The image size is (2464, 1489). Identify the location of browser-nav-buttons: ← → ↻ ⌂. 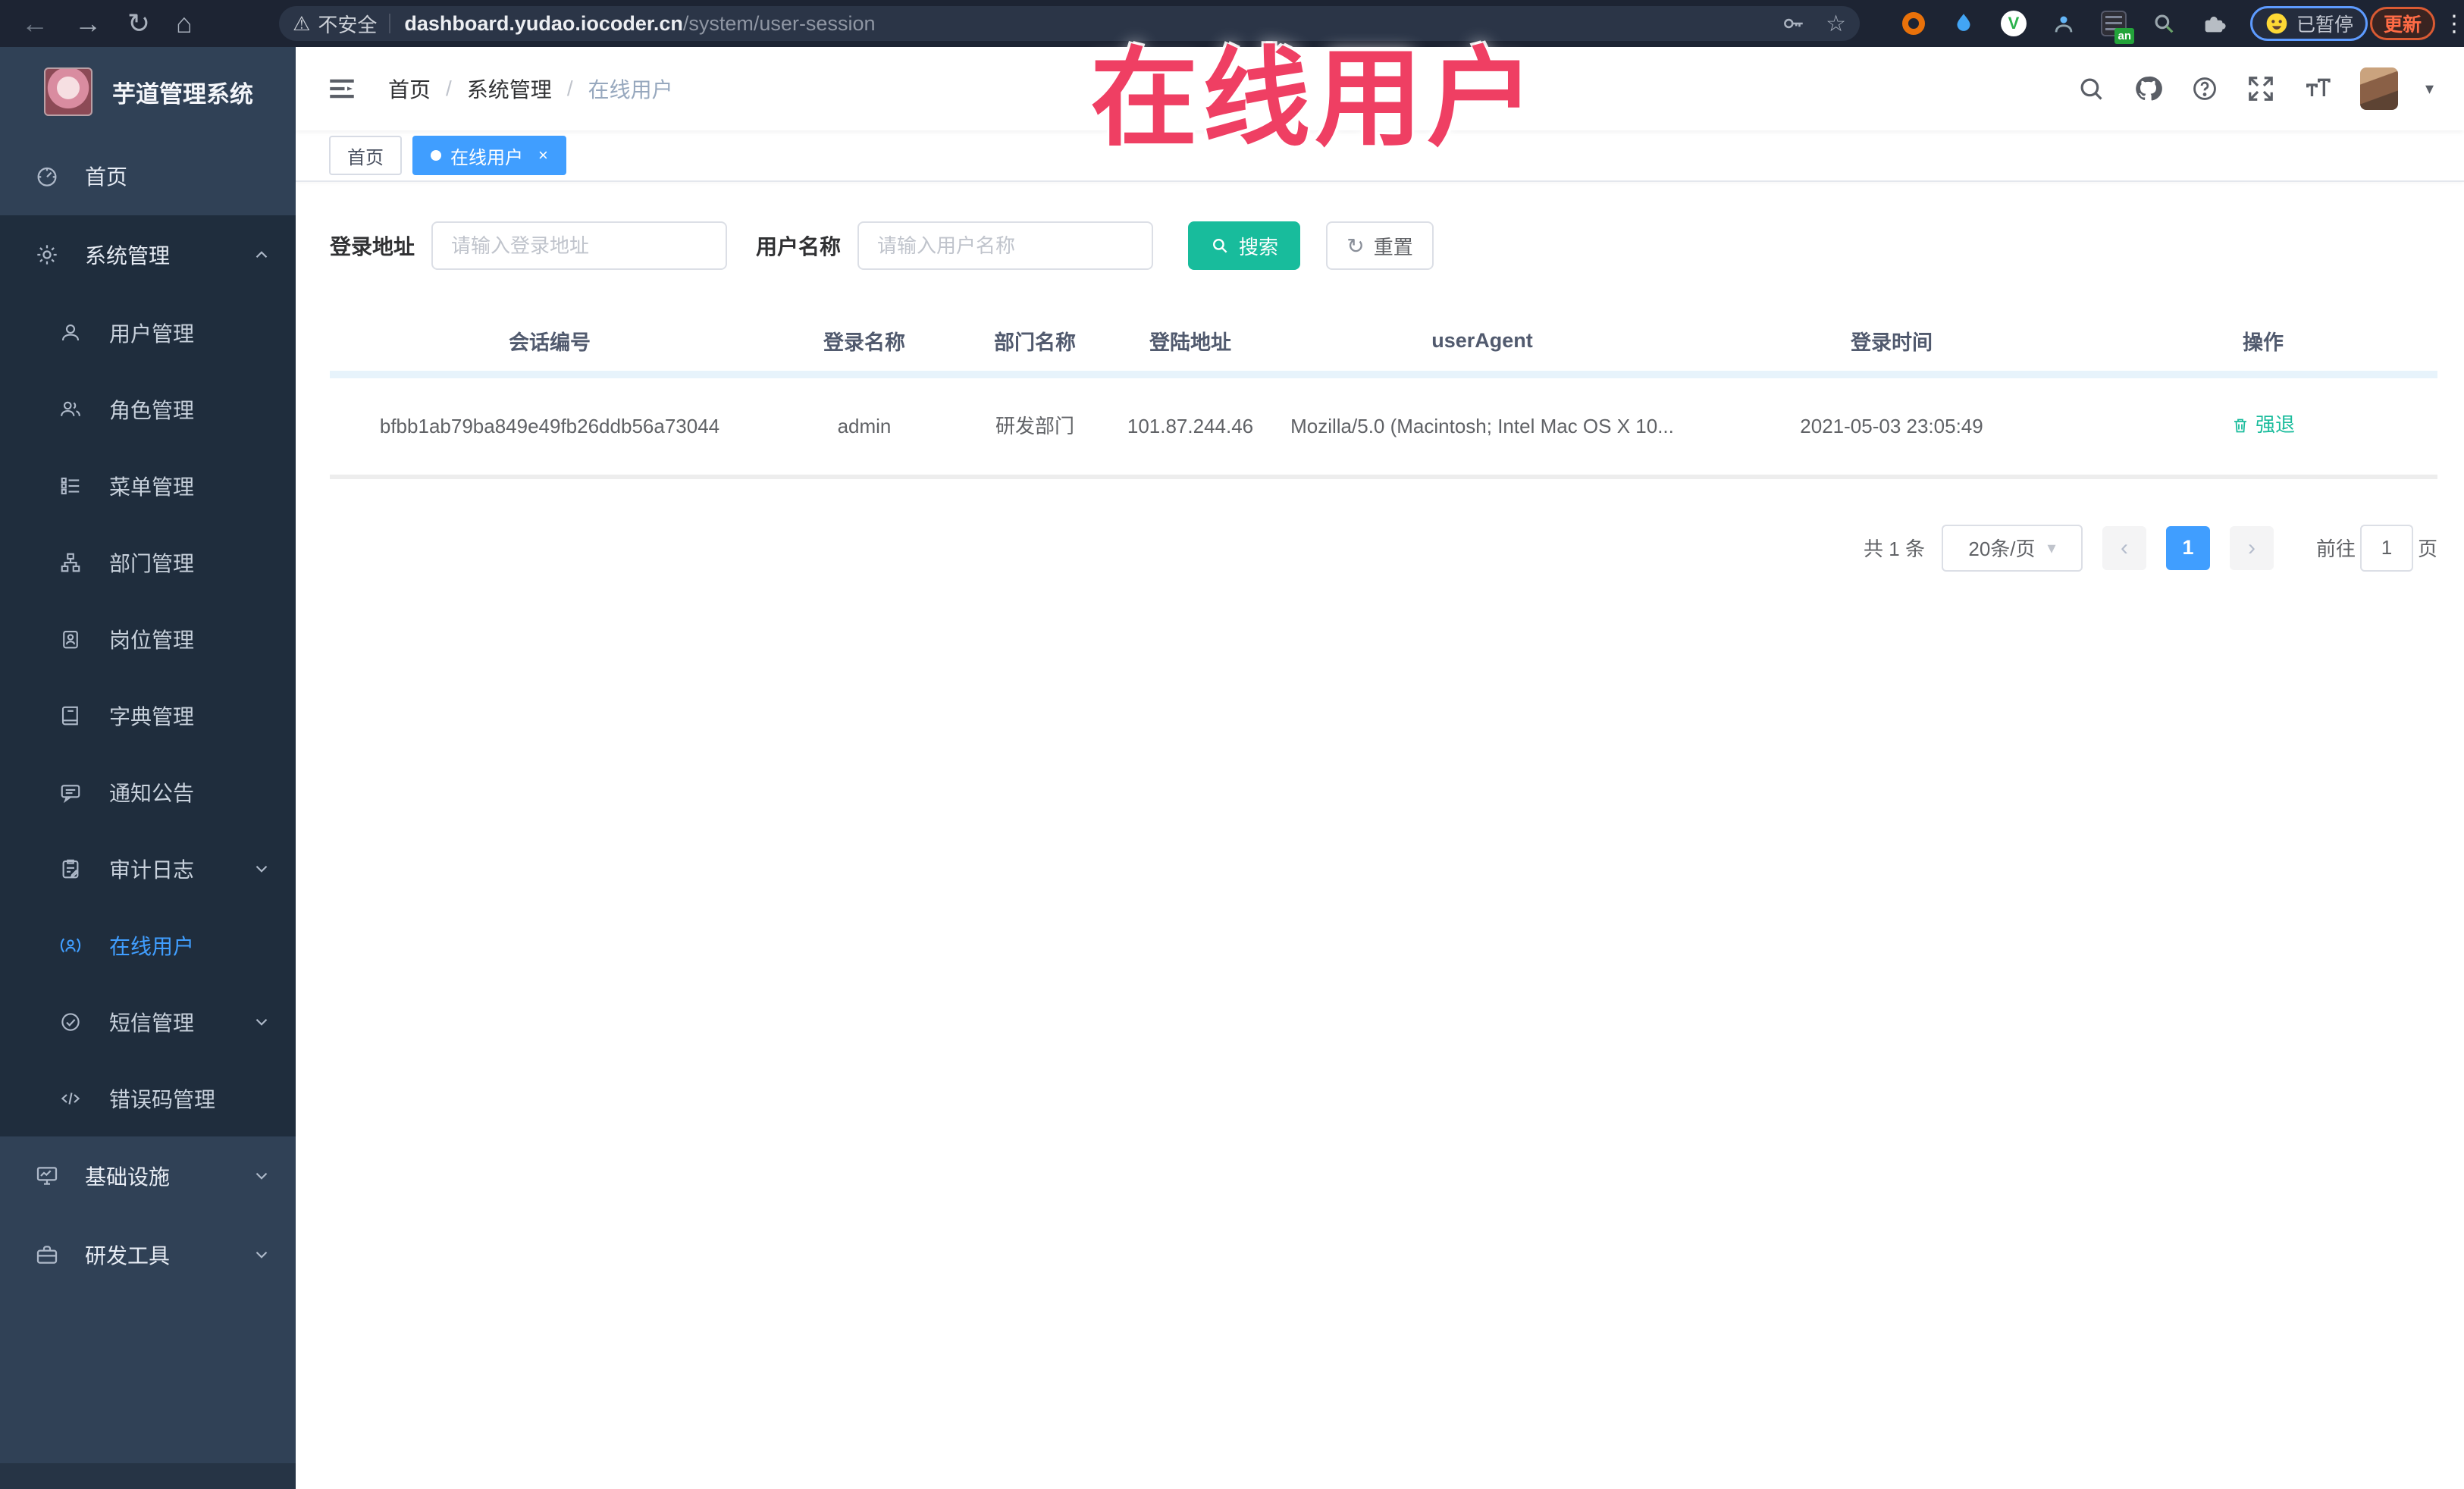
(97, 23).